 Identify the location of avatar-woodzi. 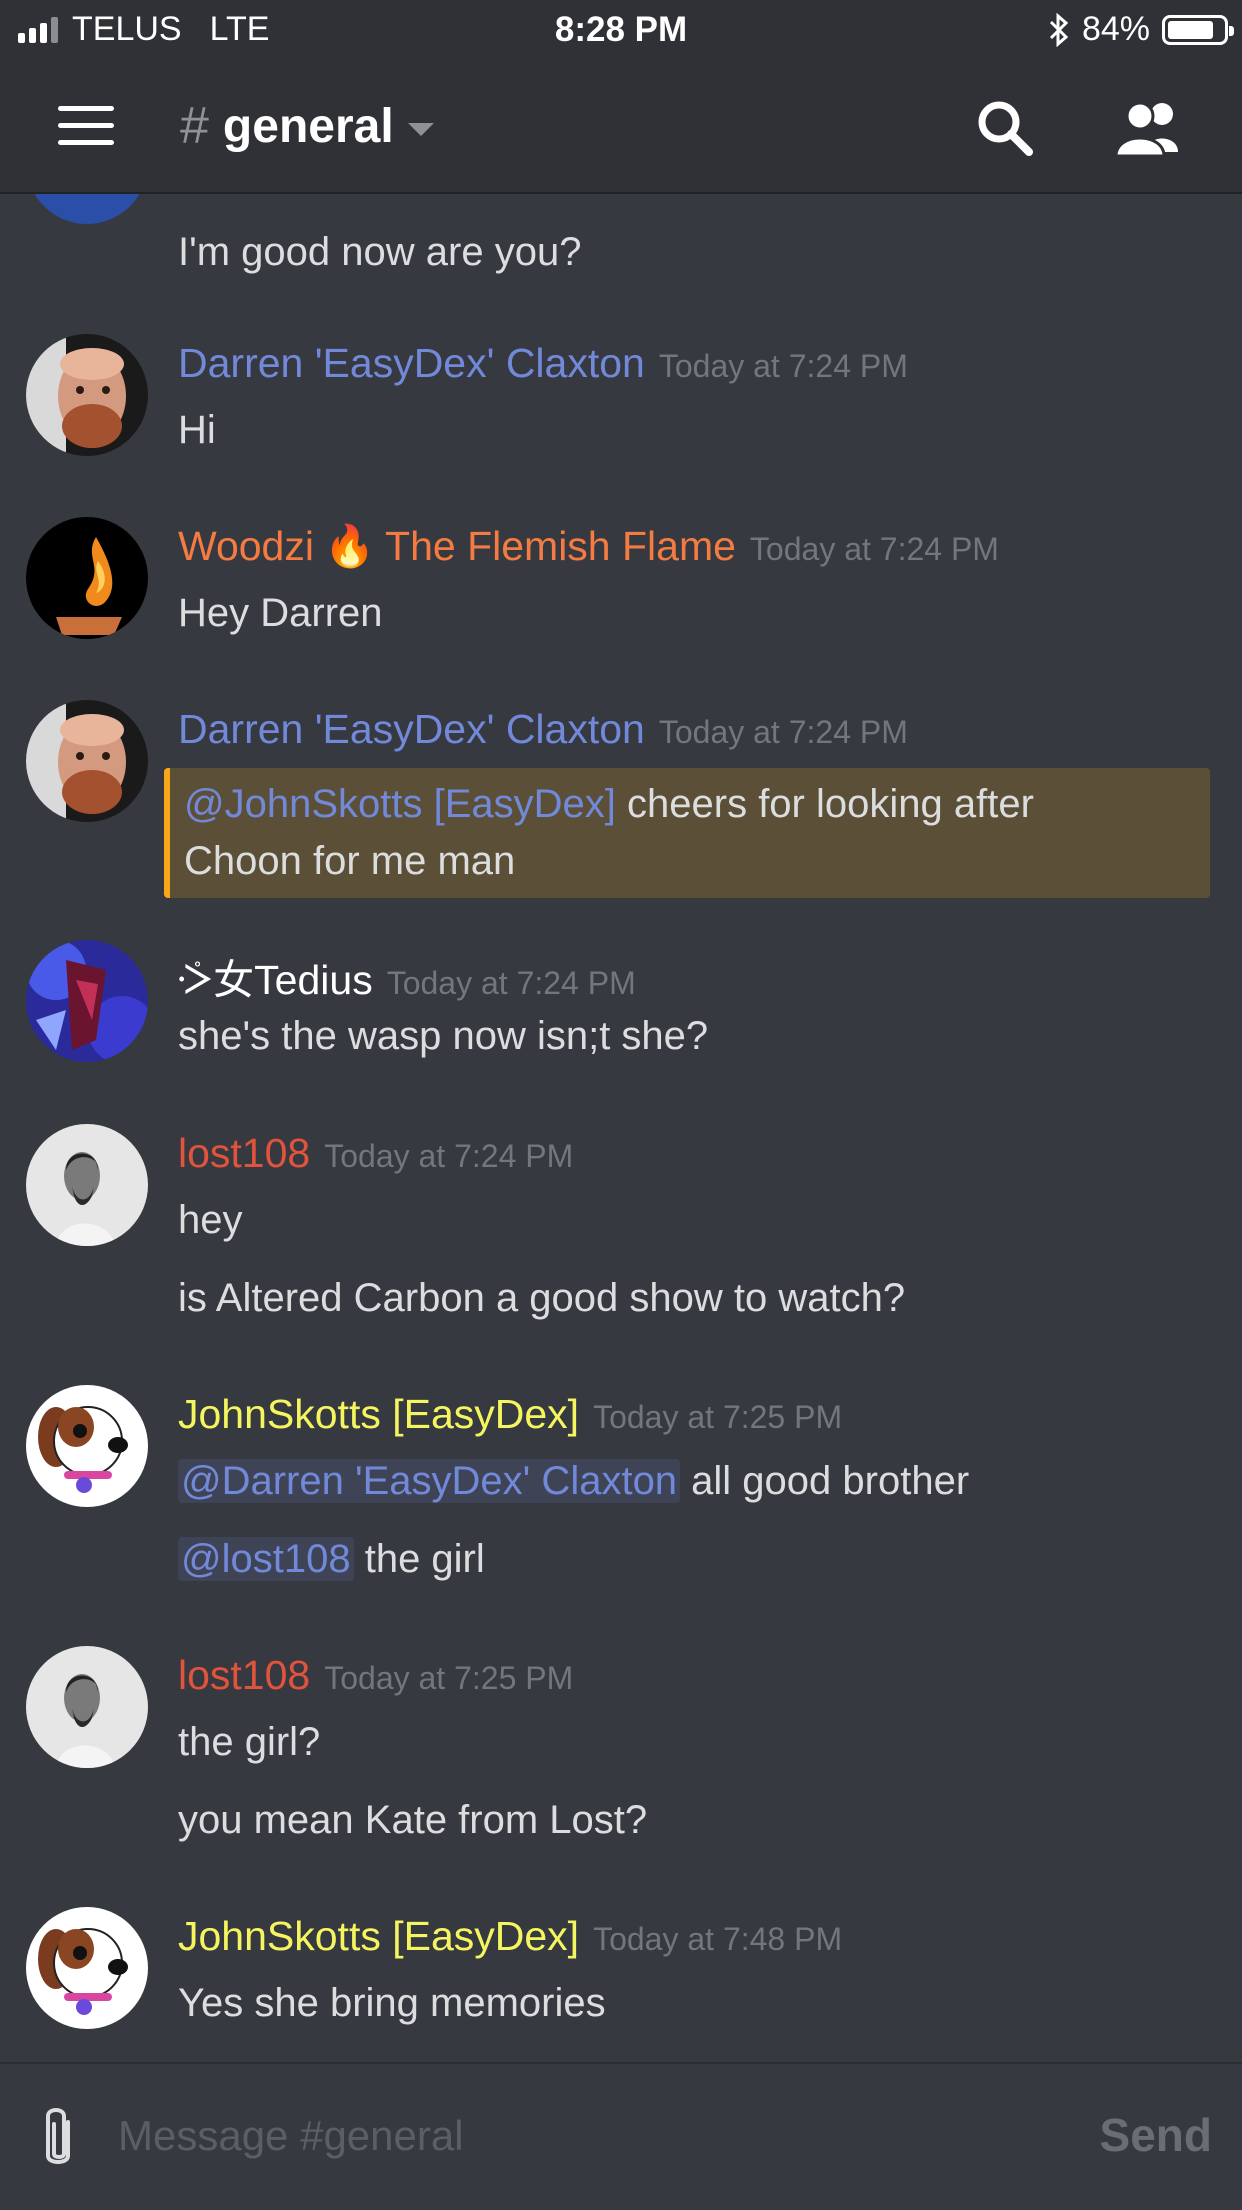
(87, 578).